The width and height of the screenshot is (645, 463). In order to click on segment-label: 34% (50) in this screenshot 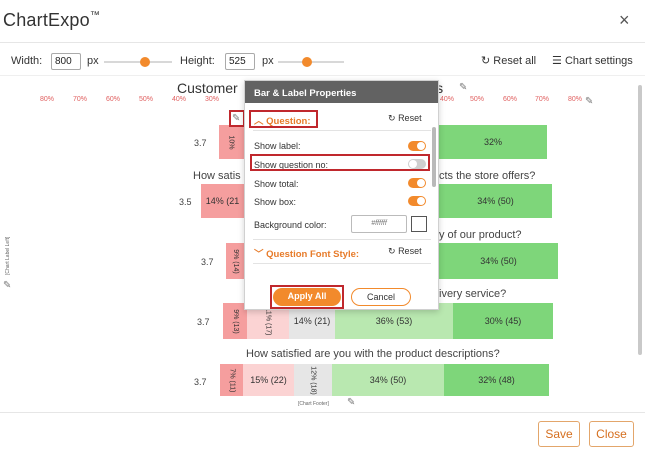, I will do `click(388, 380)`.